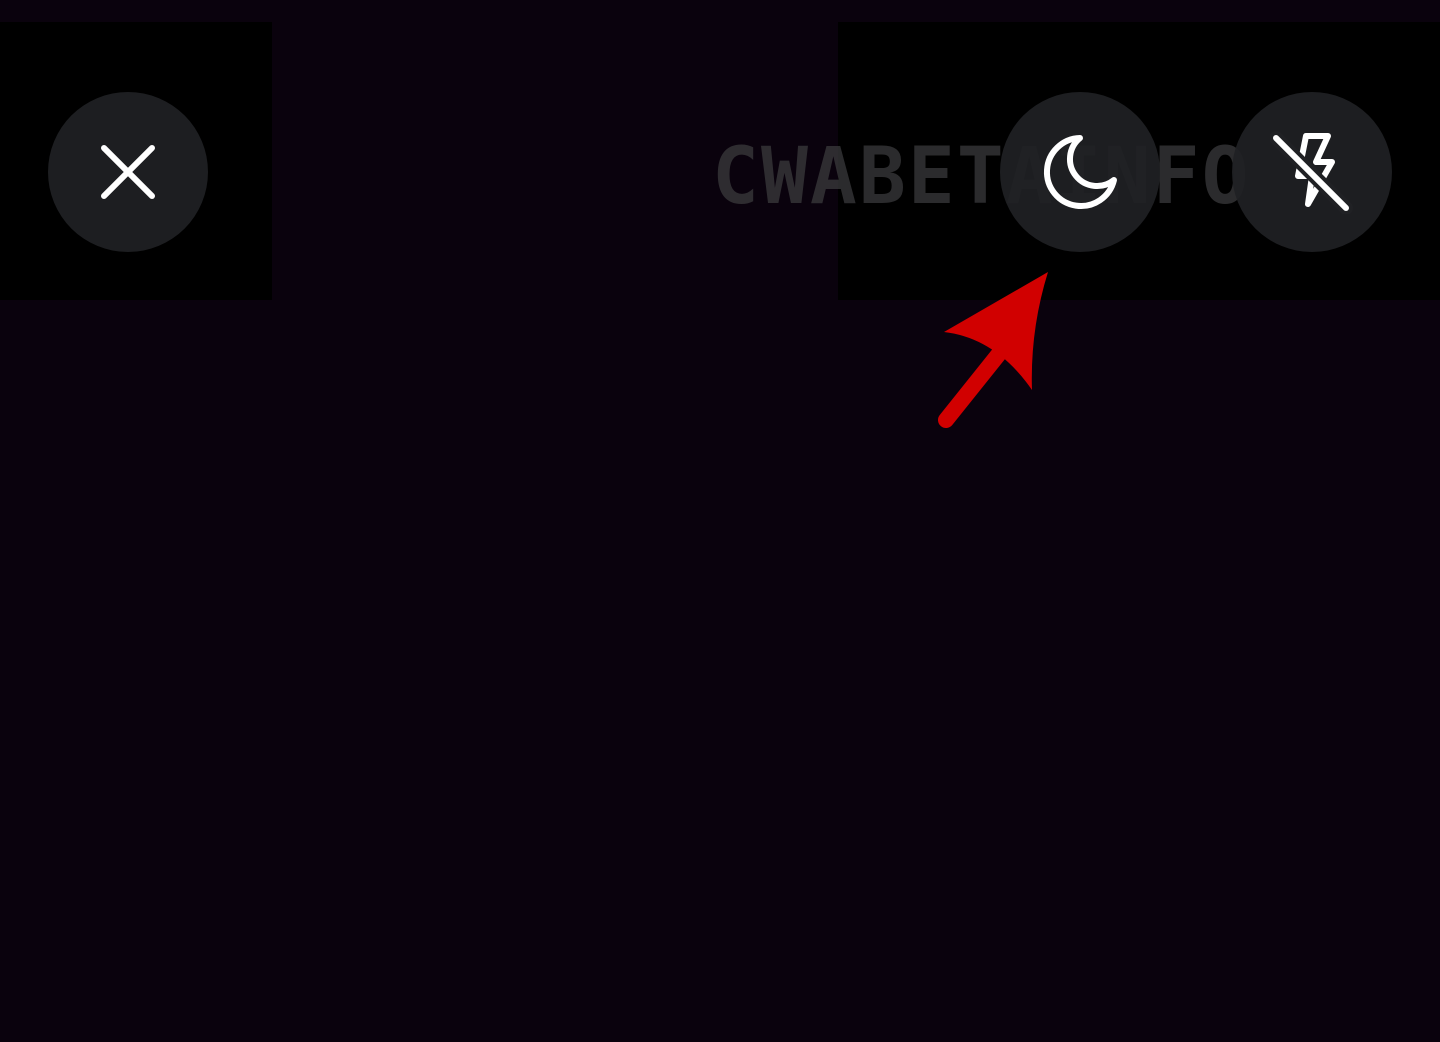 Image resolution: width=1440 pixels, height=1042 pixels. I want to click on close-icon, so click(128, 172).